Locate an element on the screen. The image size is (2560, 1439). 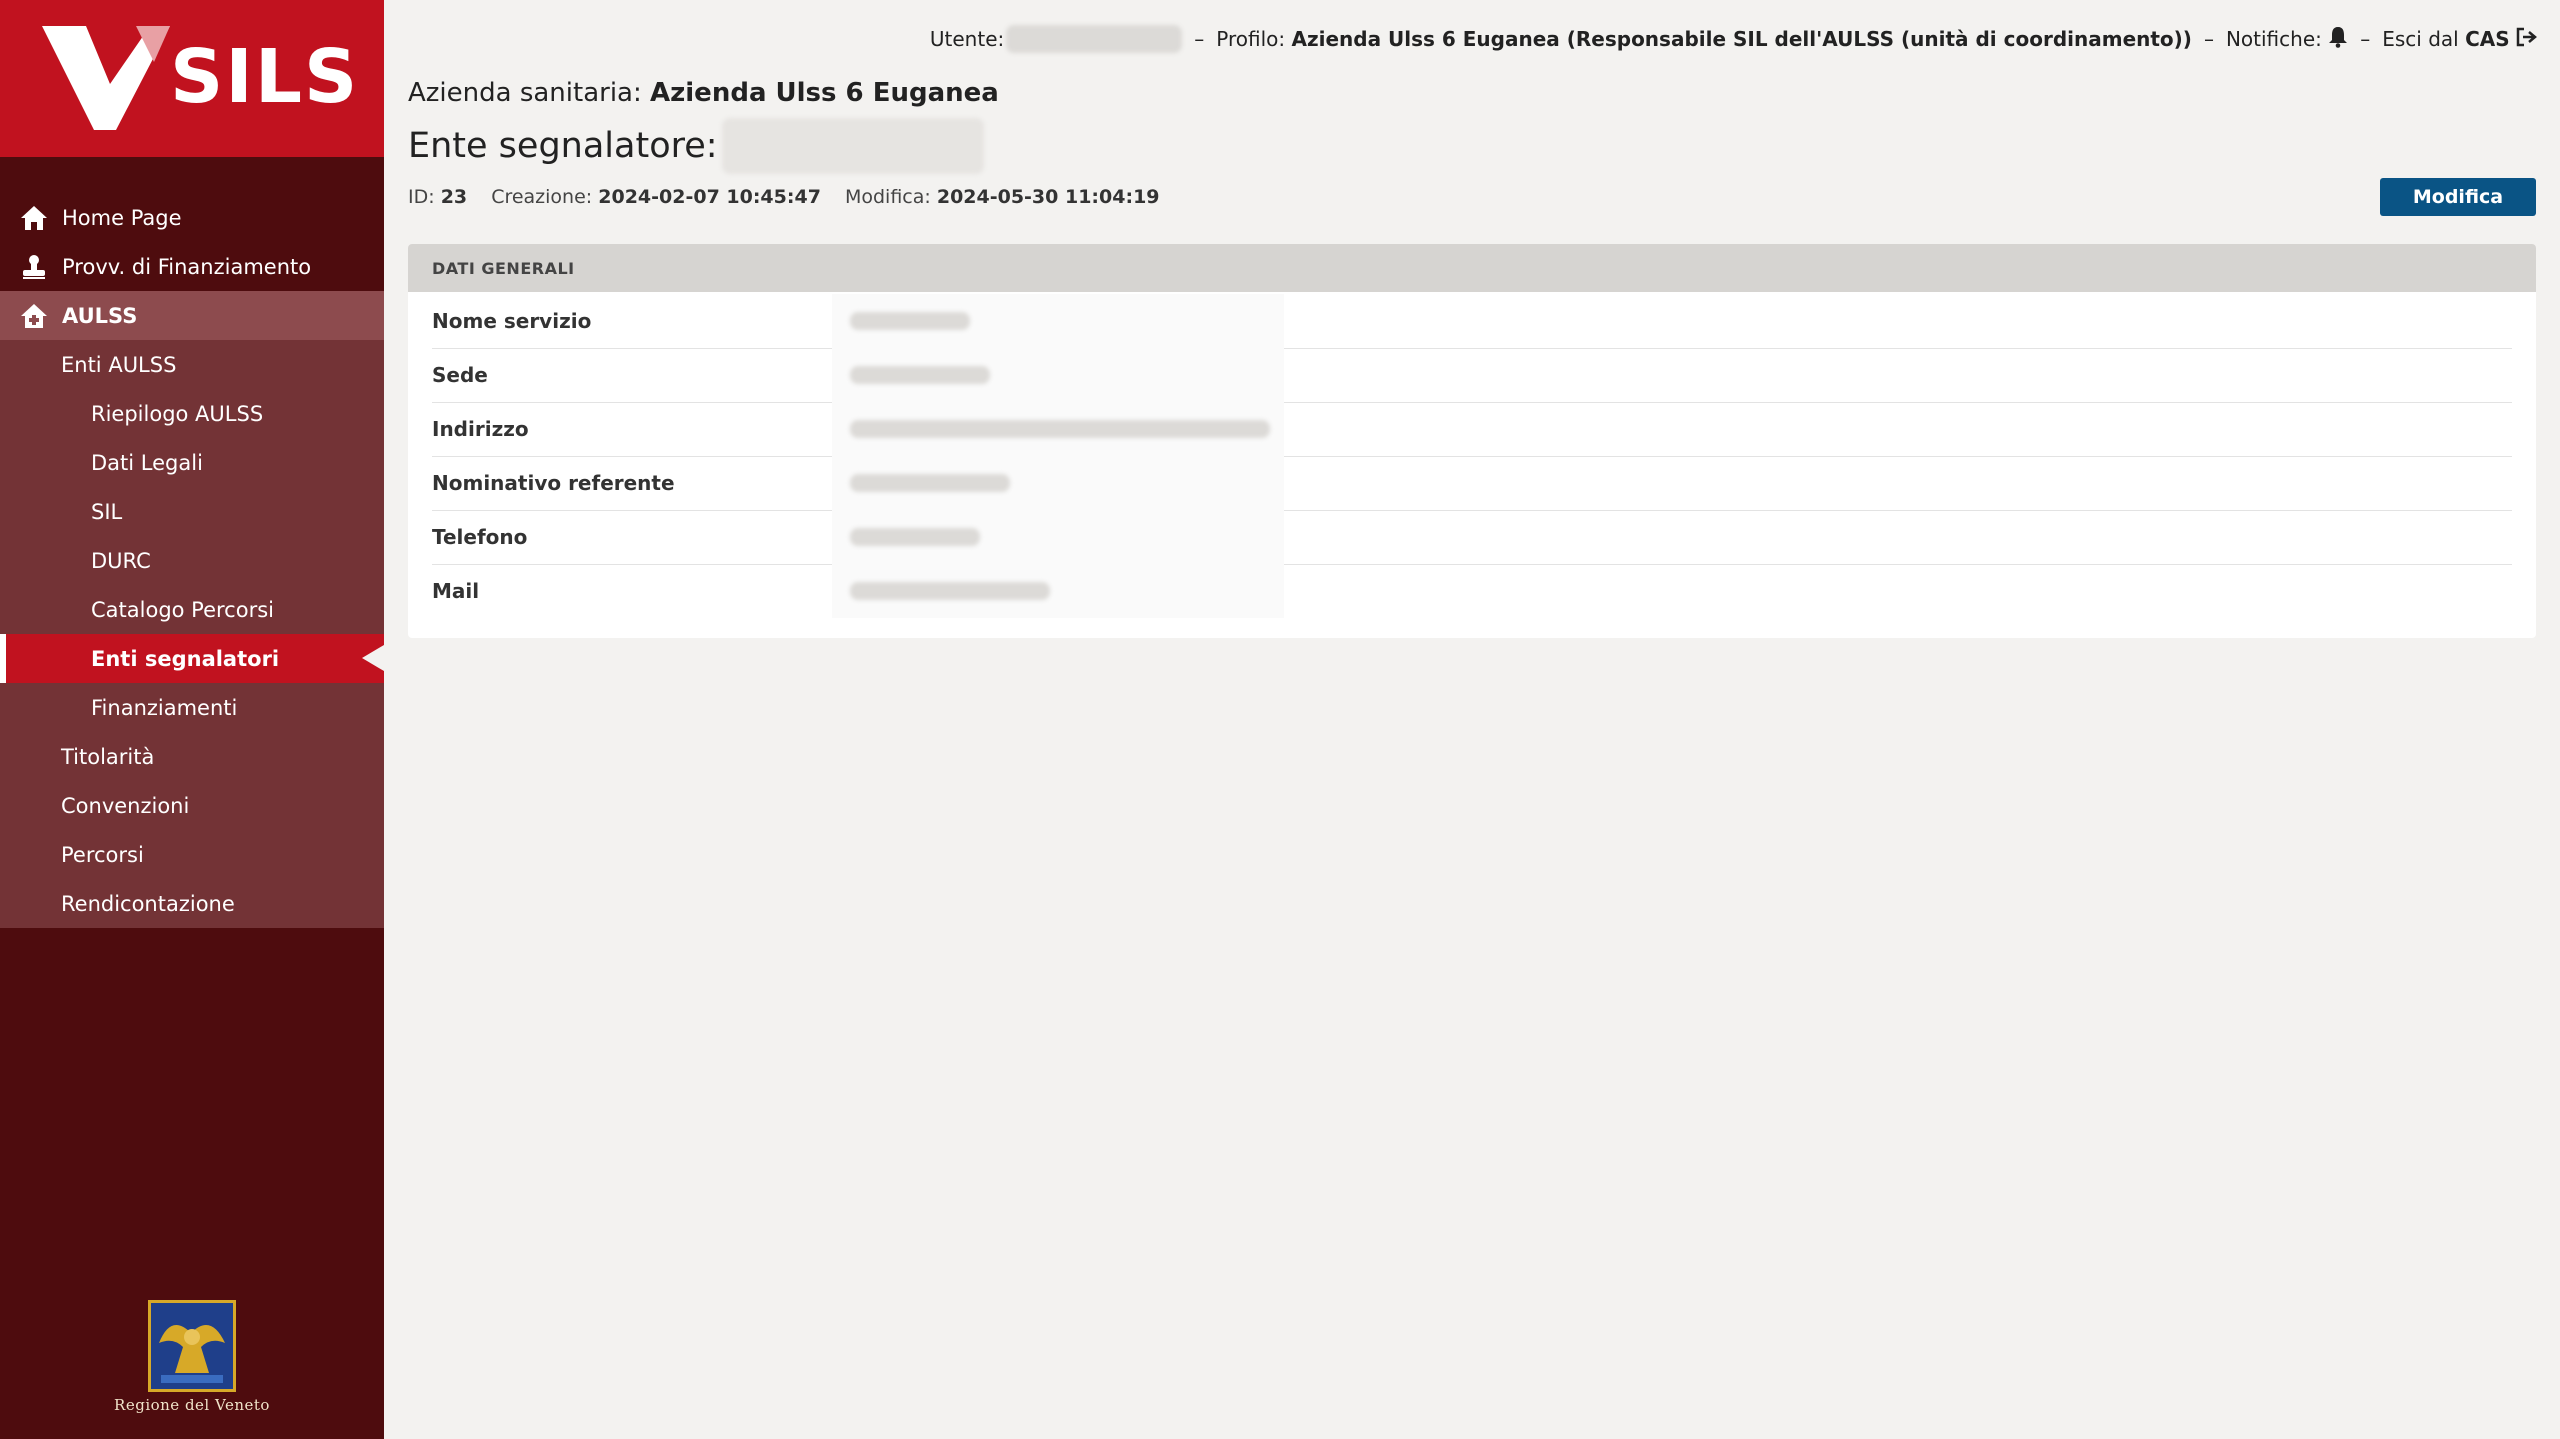
field-label: Indirizzo is located at coordinates (480, 429).